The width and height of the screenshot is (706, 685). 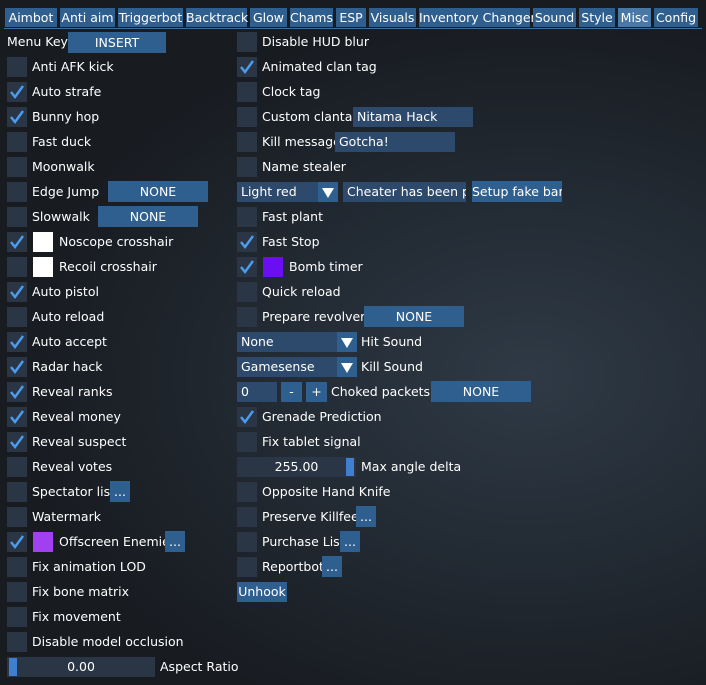 What do you see at coordinates (291, 392) in the screenshot?
I see `choked-packets-decrement-button: -` at bounding box center [291, 392].